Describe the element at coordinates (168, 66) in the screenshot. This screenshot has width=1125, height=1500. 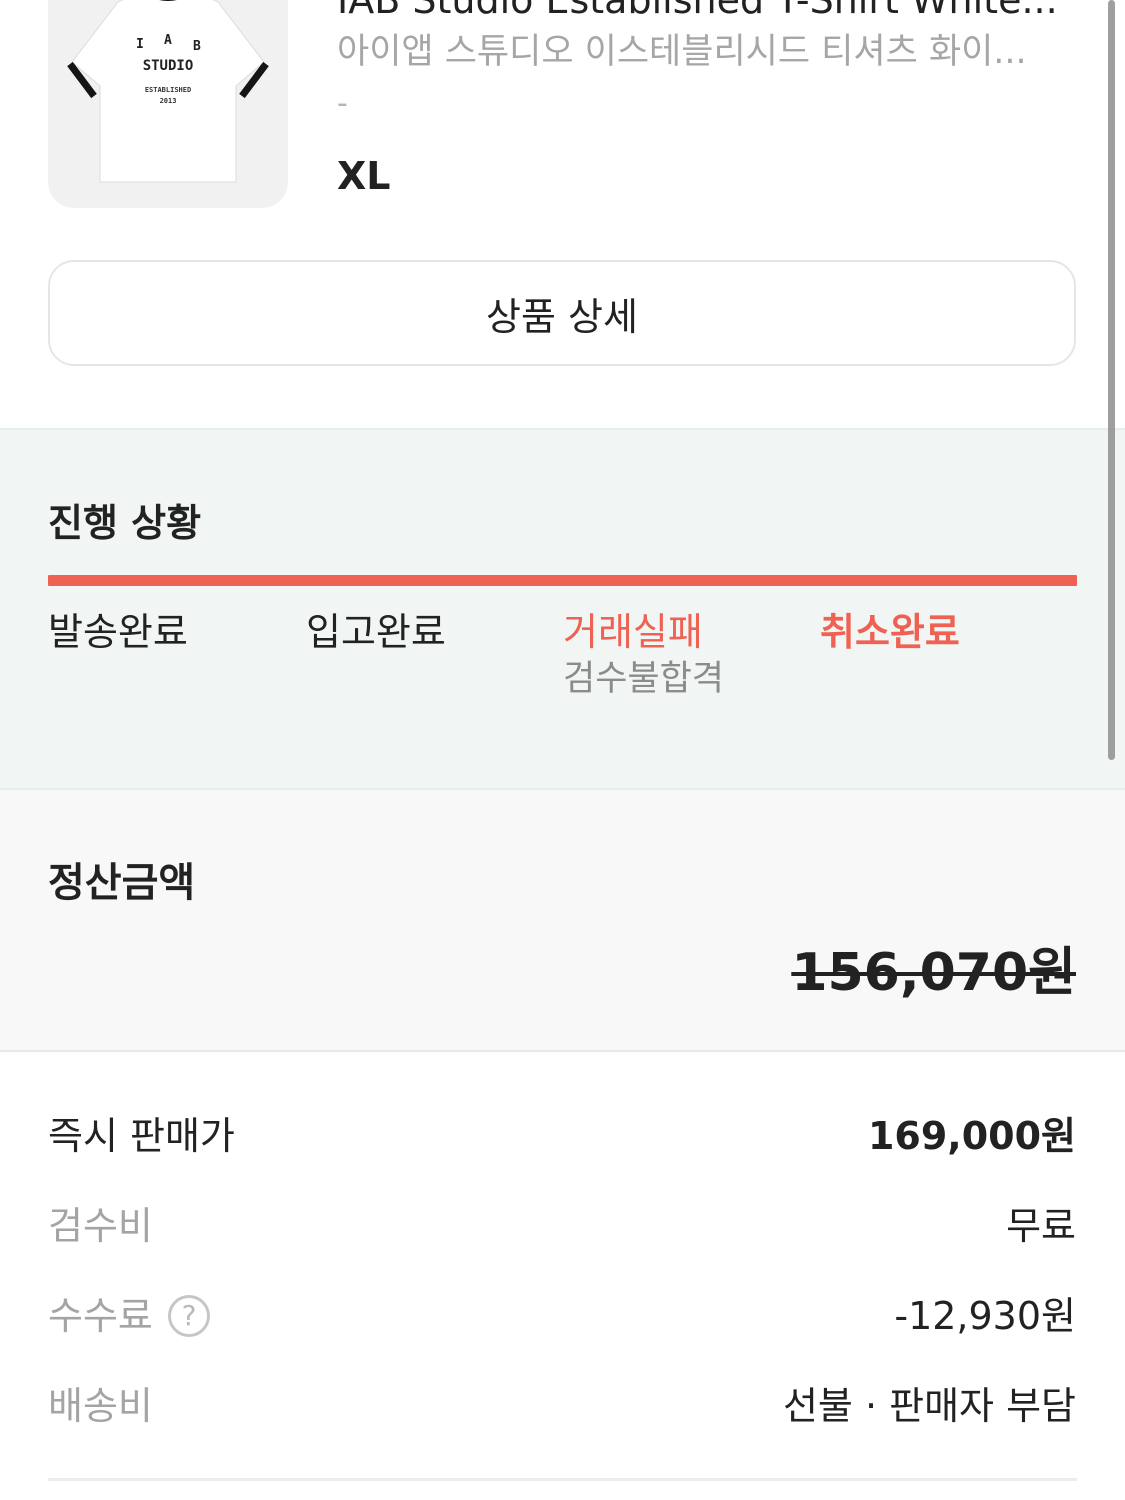
I see `tshirt-brand-text: STUDIO` at that location.